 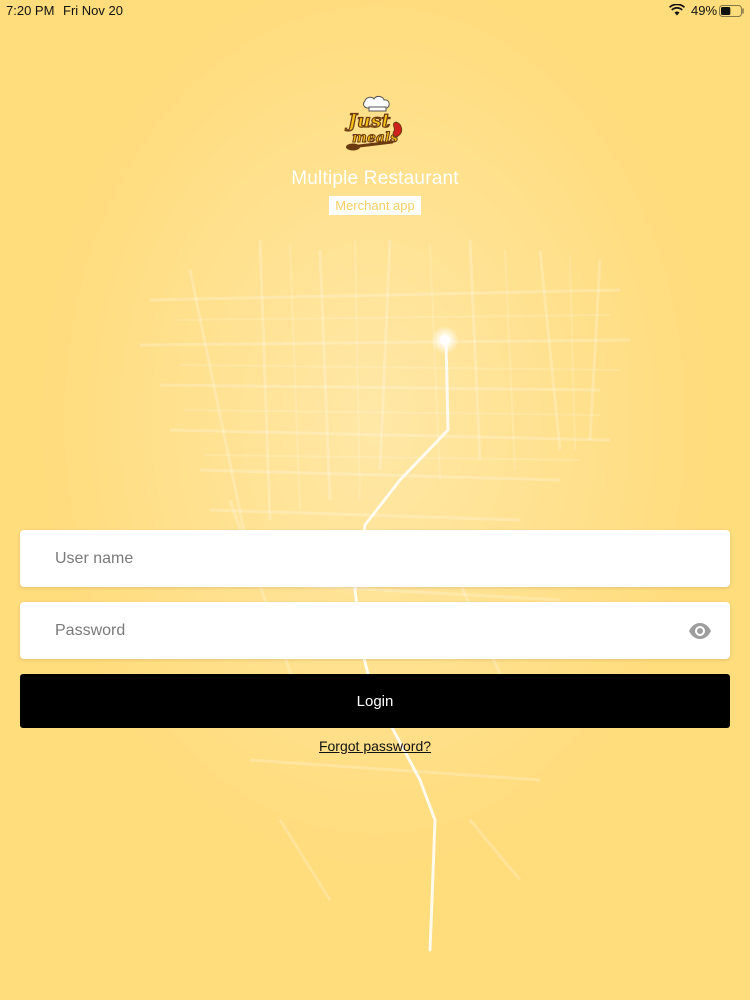 I want to click on logo-text-meals: meals, so click(x=375, y=138).